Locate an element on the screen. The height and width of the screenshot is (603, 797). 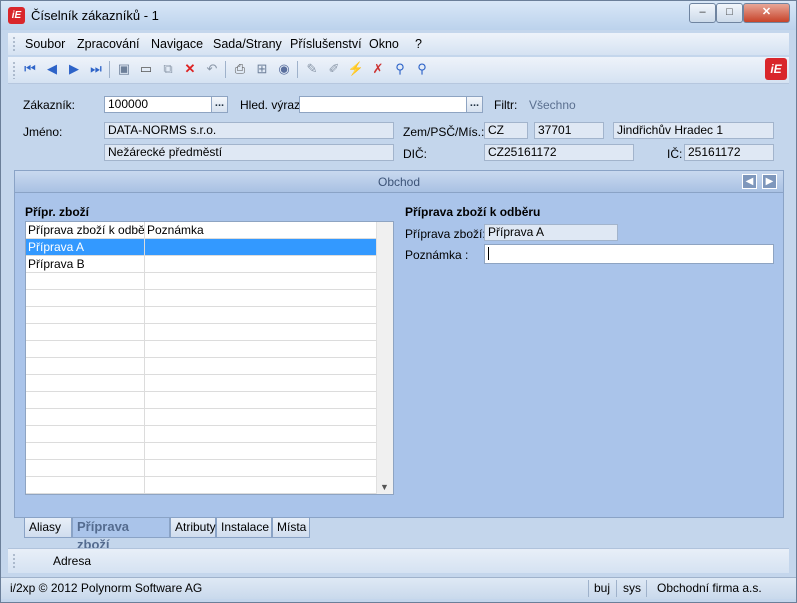
table-row: Příprava B is located at coordinates (201, 264).